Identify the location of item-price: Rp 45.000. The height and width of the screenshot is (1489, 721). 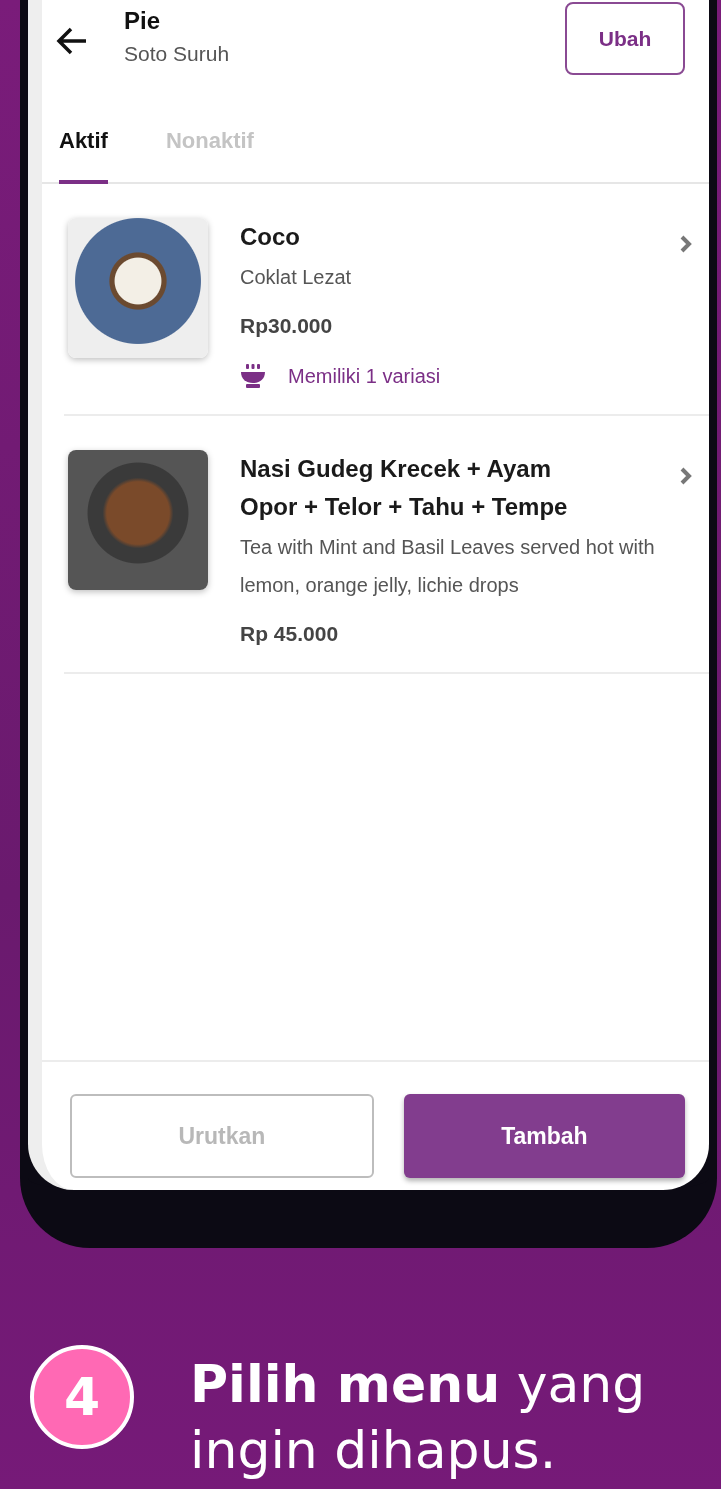
(289, 634).